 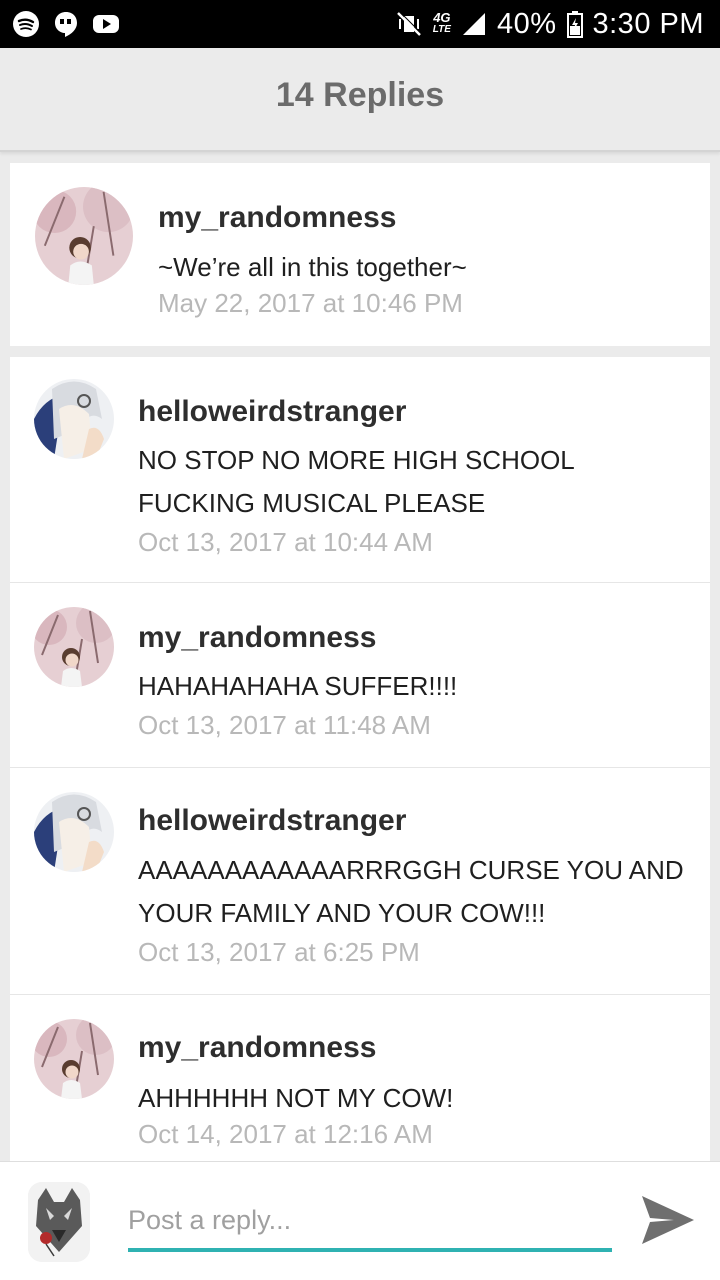 I want to click on reply-text-line: NO STOP NO MORE HIGH SCHOOL, so click(x=356, y=460).